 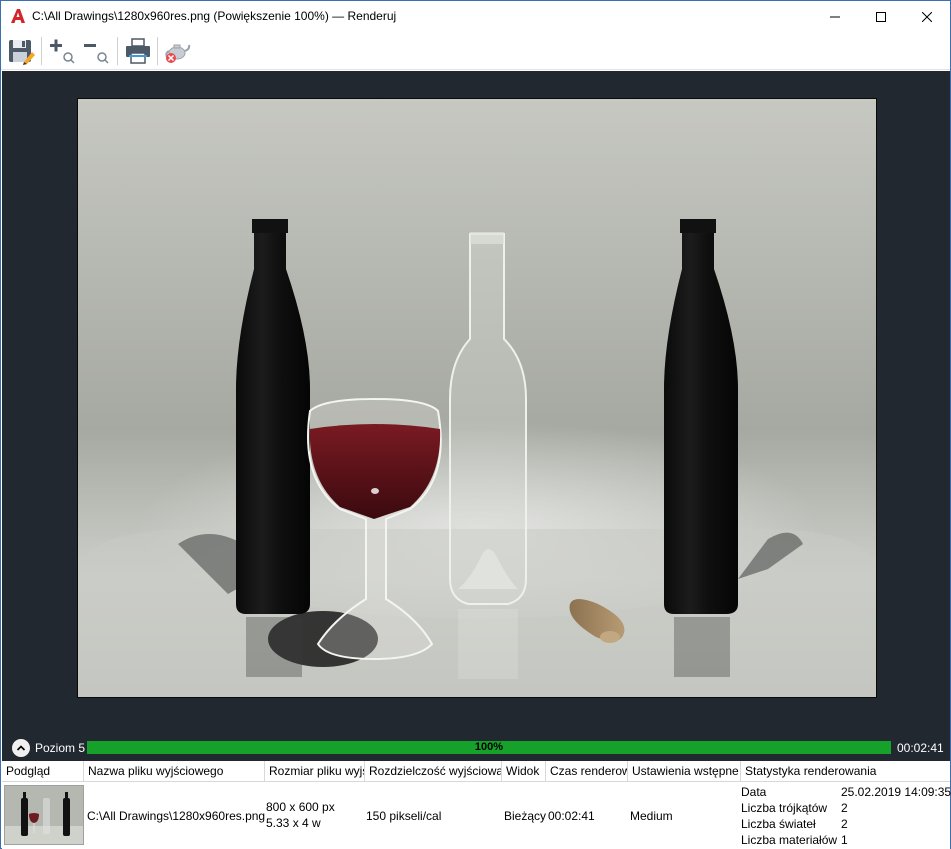 What do you see at coordinates (404, 816) in the screenshot?
I see `output-resolution: 150 pikseli/cal` at bounding box center [404, 816].